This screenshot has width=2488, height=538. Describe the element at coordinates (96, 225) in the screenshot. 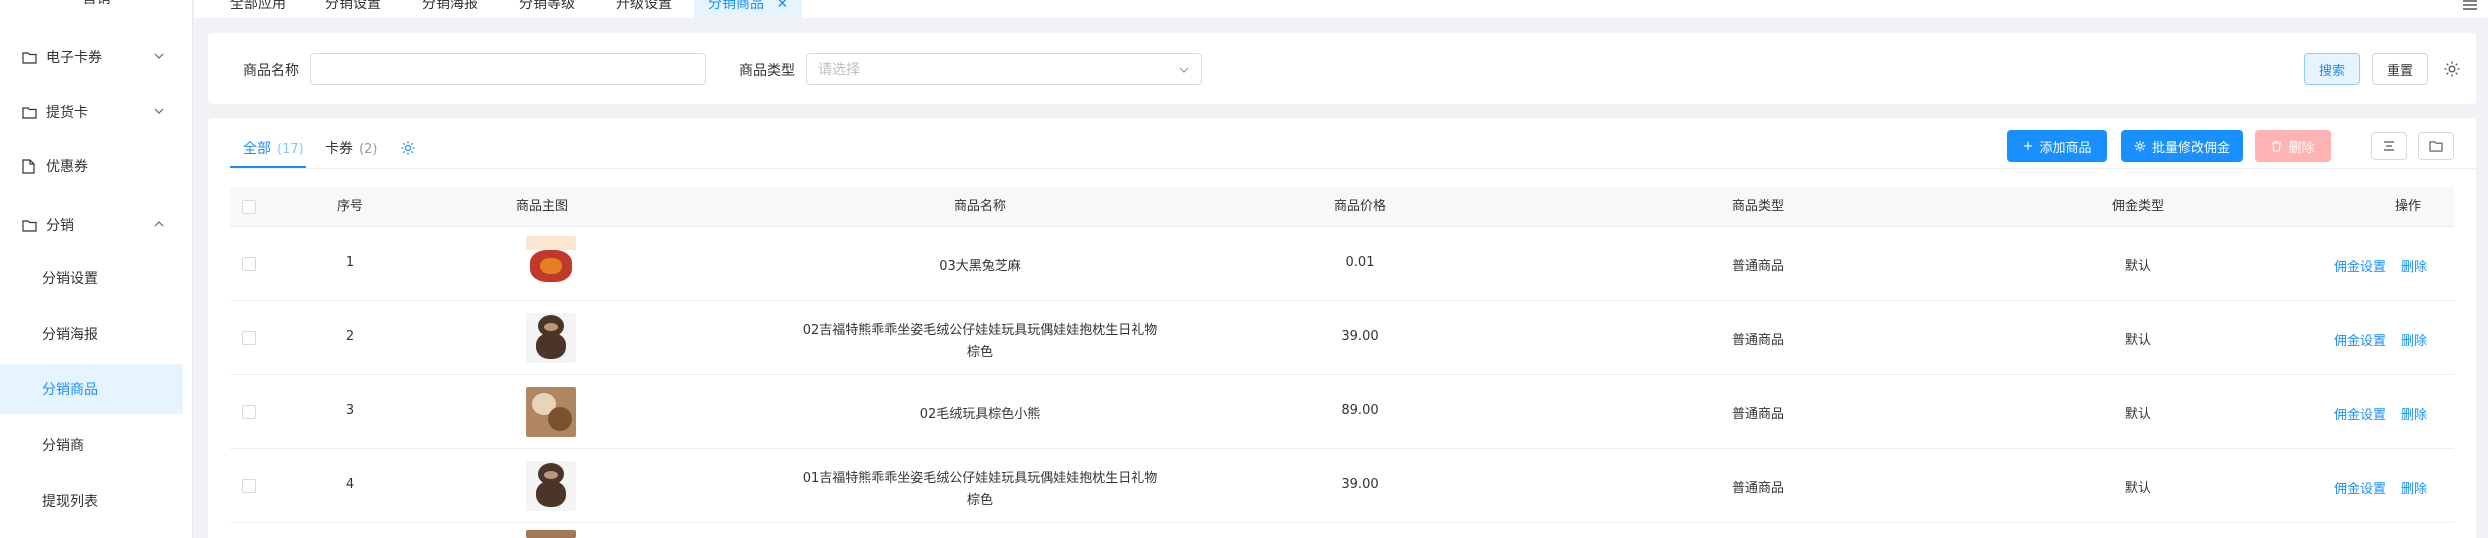

I see `sidebar-group-distribution: 分销` at that location.